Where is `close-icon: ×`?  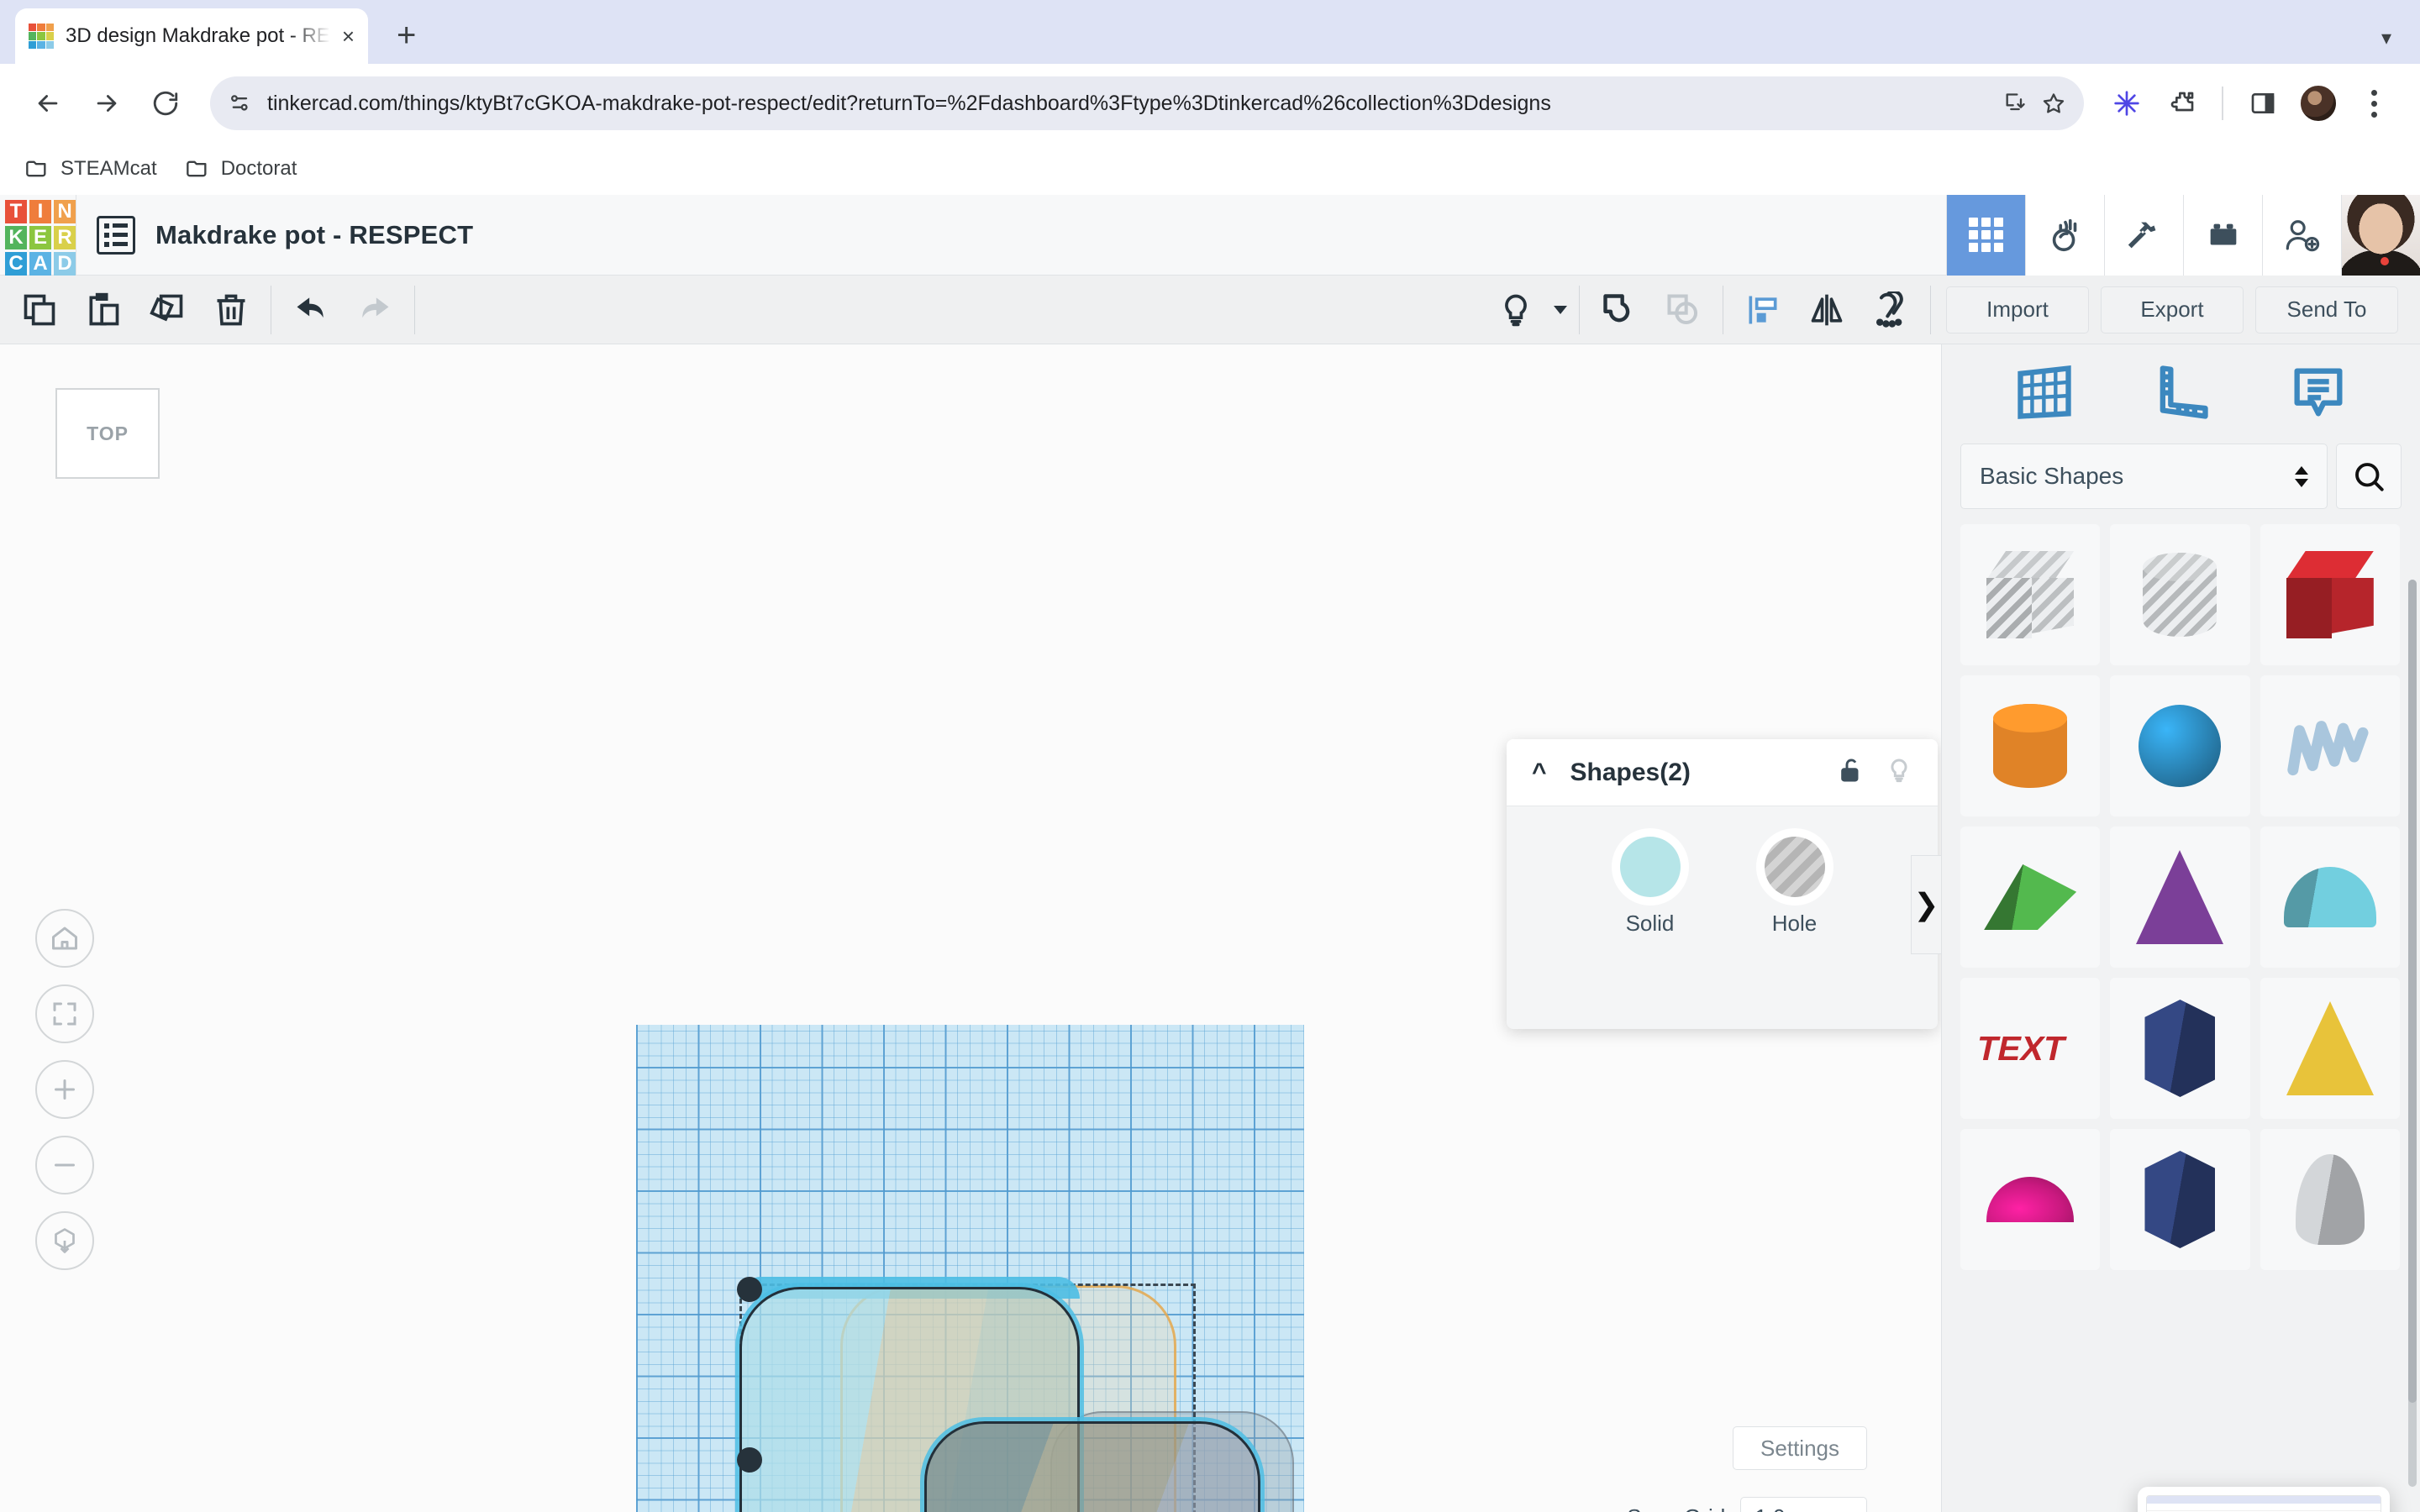
close-icon: × is located at coordinates (348, 36).